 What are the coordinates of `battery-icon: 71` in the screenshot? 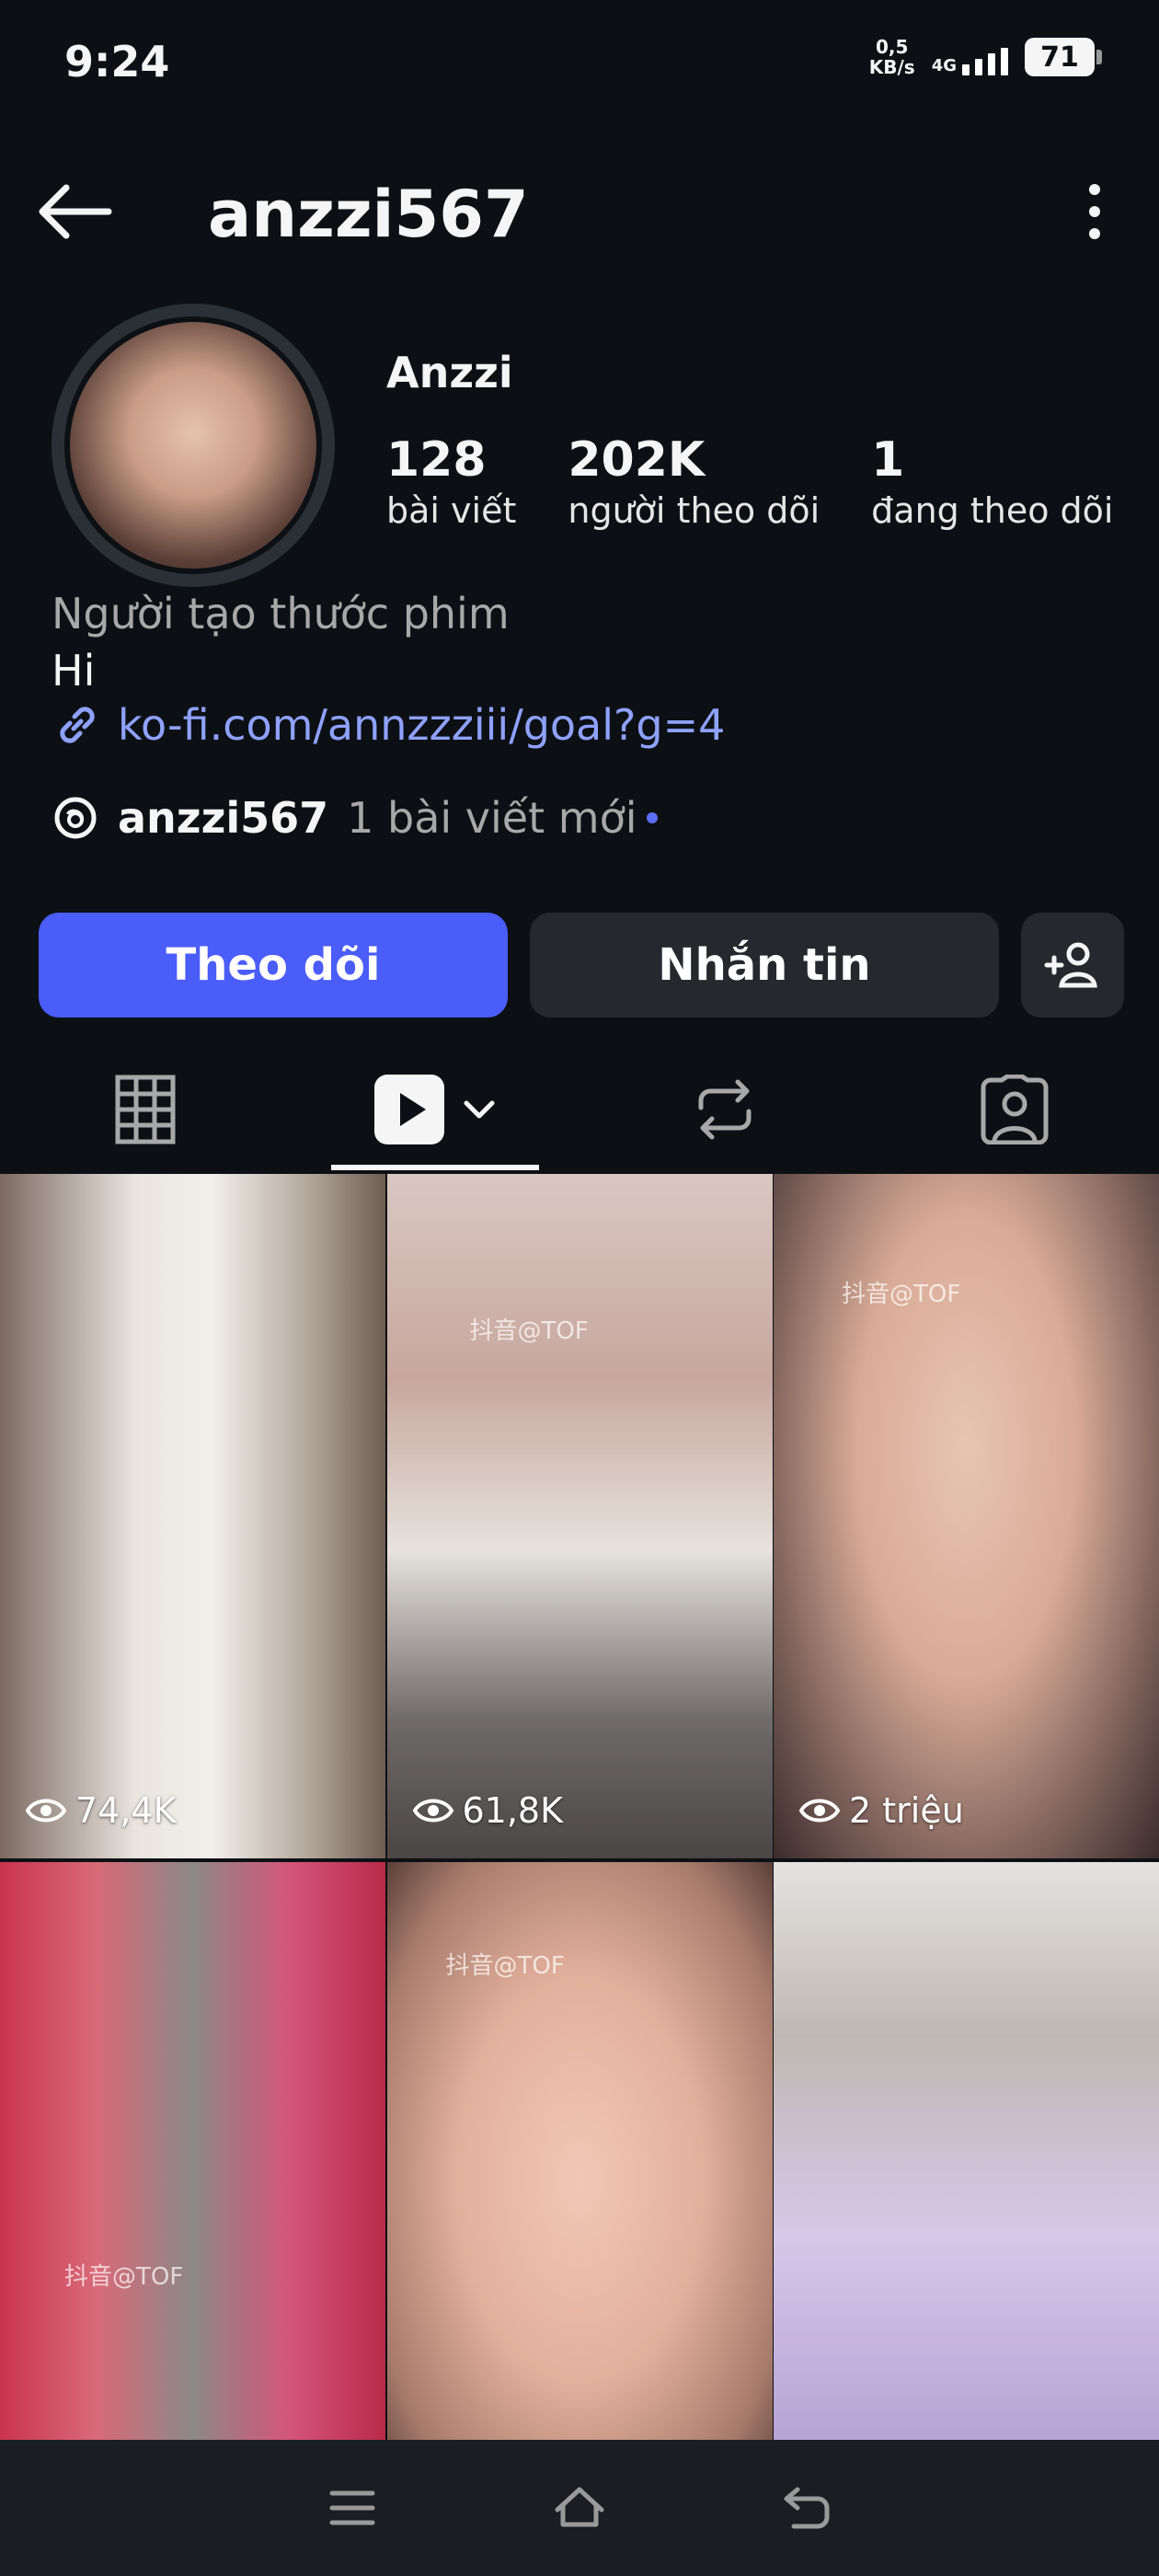 It's located at (1063, 57).